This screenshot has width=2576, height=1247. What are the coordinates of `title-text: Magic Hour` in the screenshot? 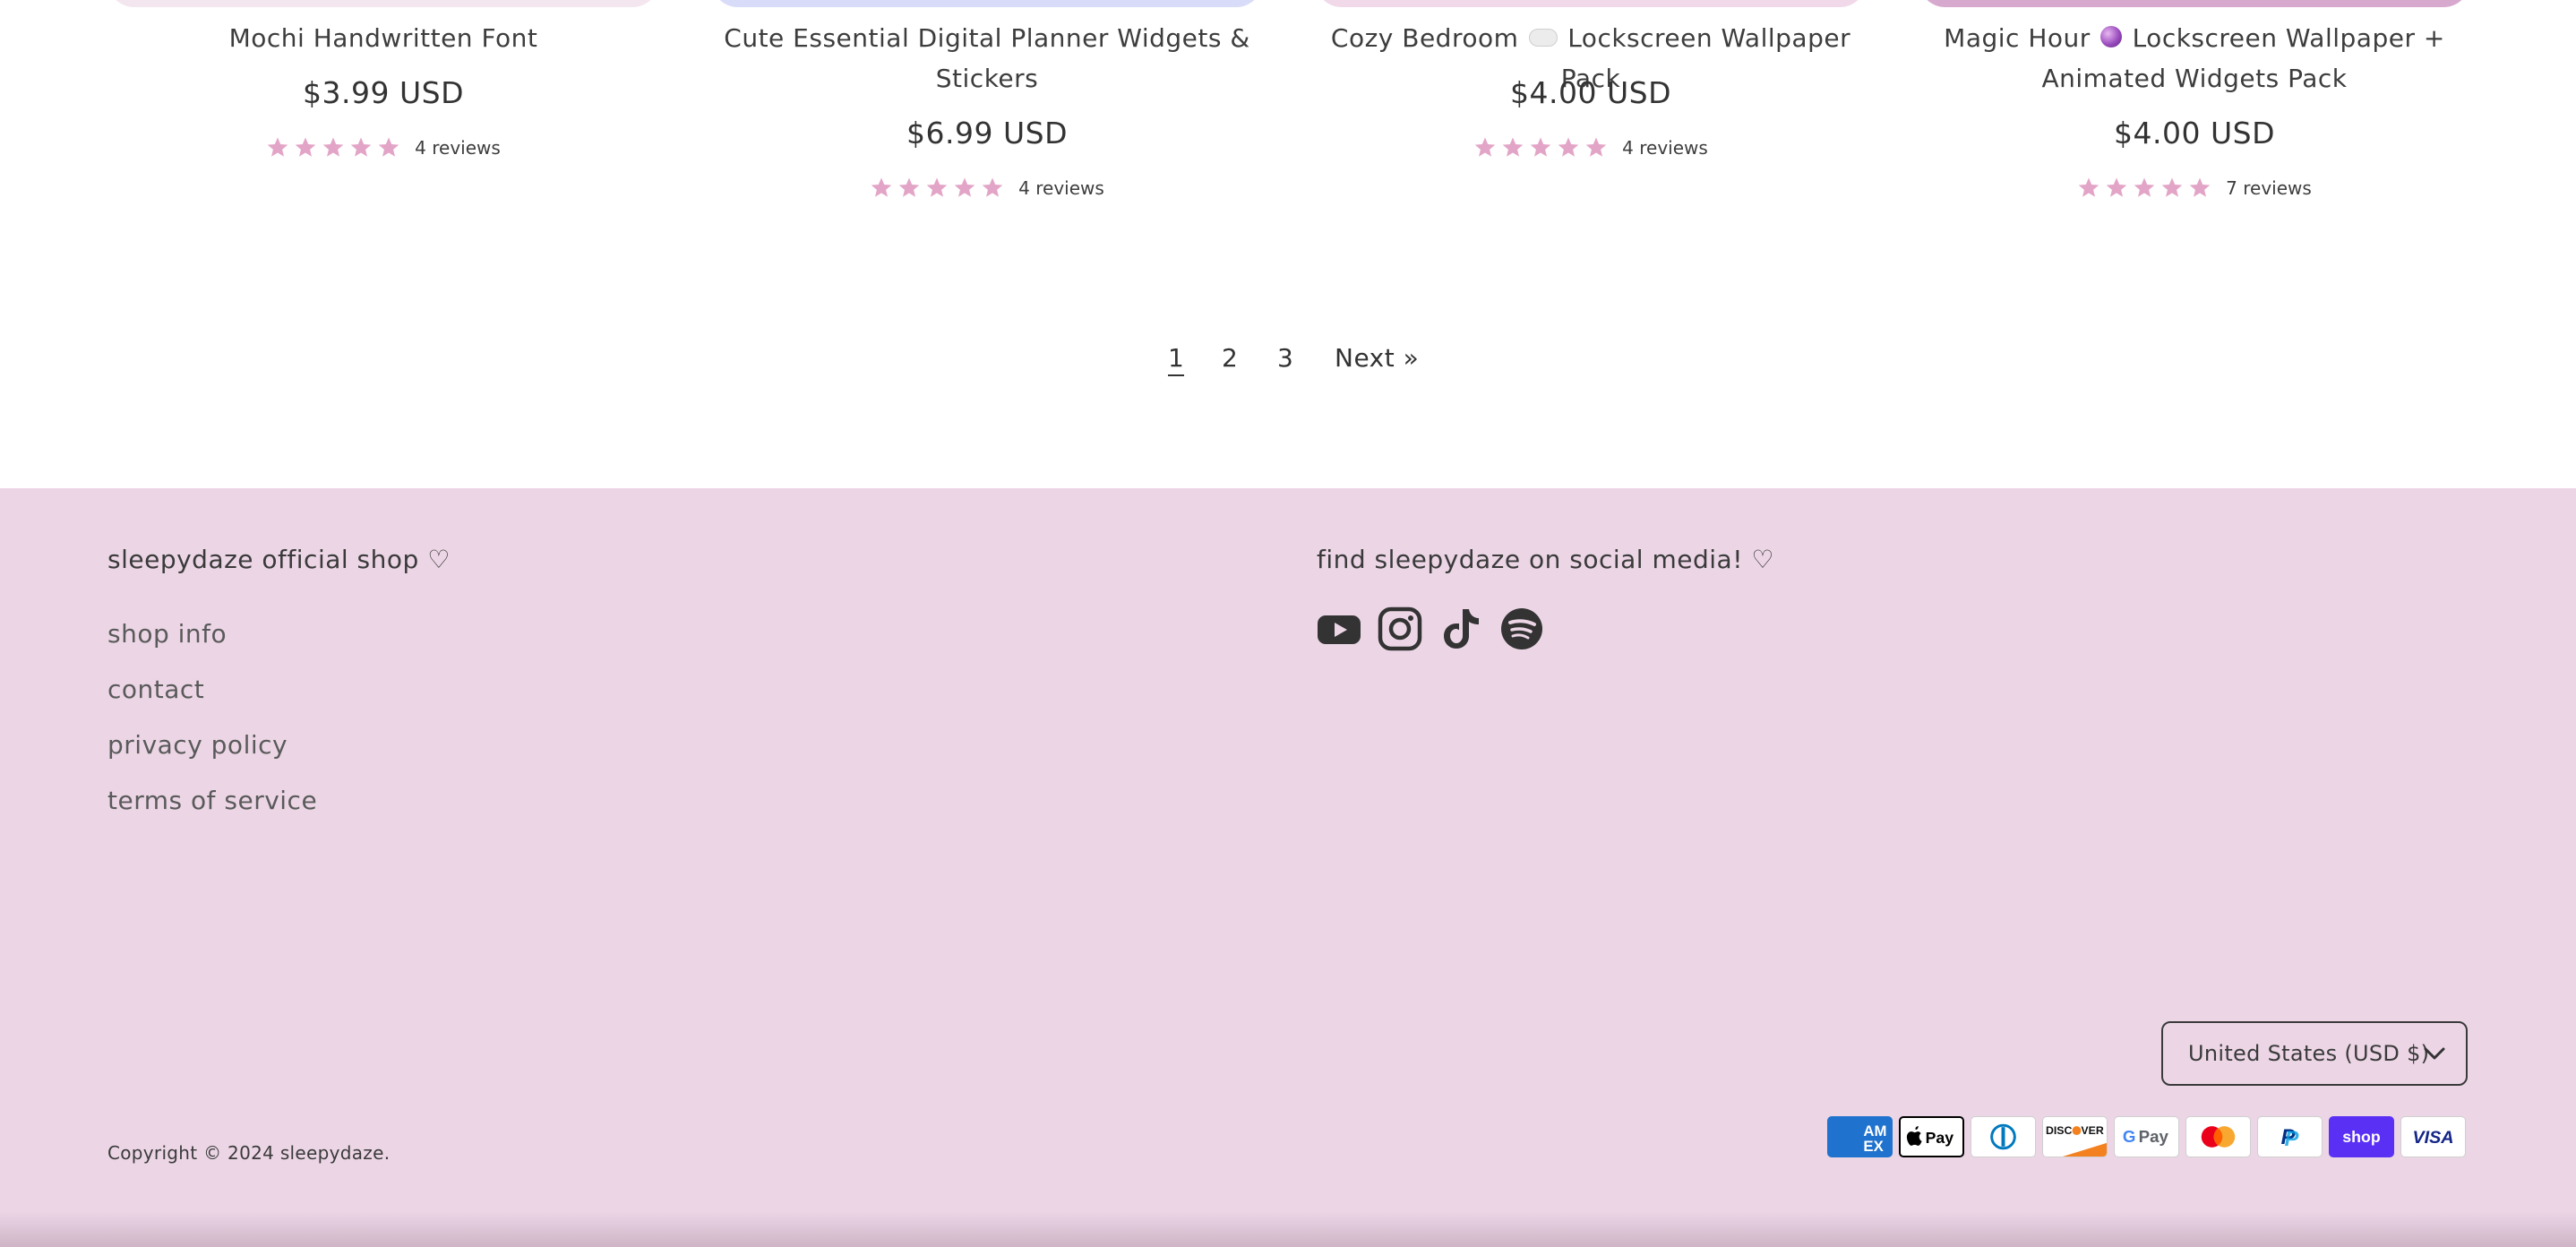 It's located at (2017, 38).